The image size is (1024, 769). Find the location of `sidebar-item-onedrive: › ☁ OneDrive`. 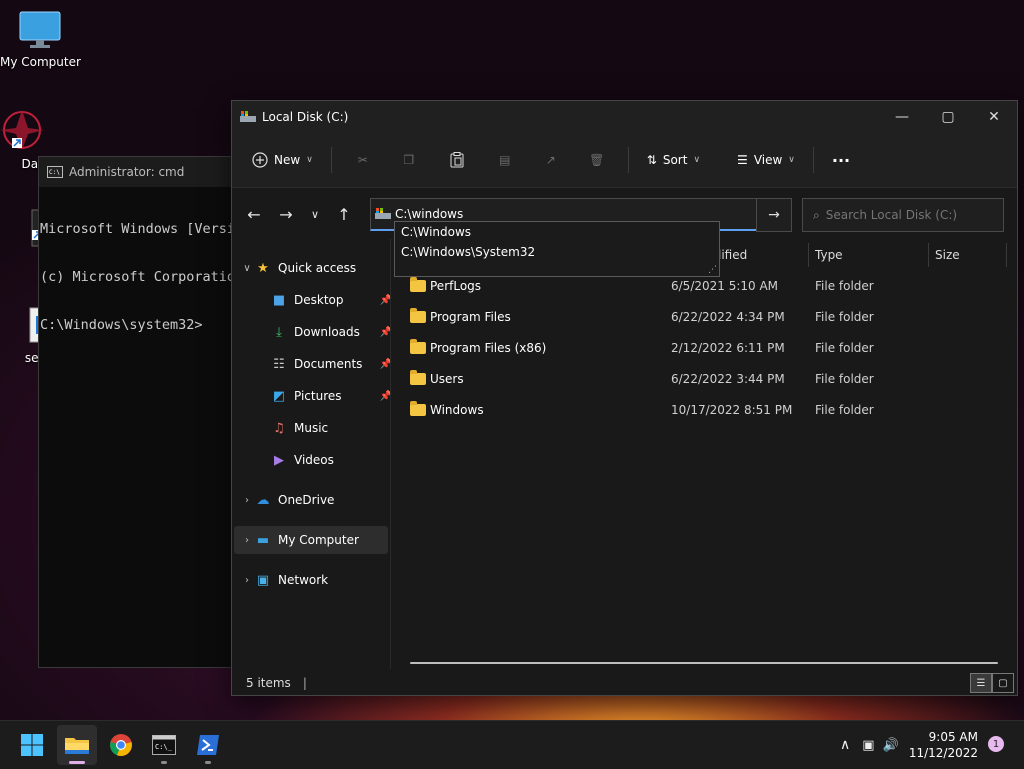

sidebar-item-onedrive: › ☁ OneDrive is located at coordinates (287, 500).